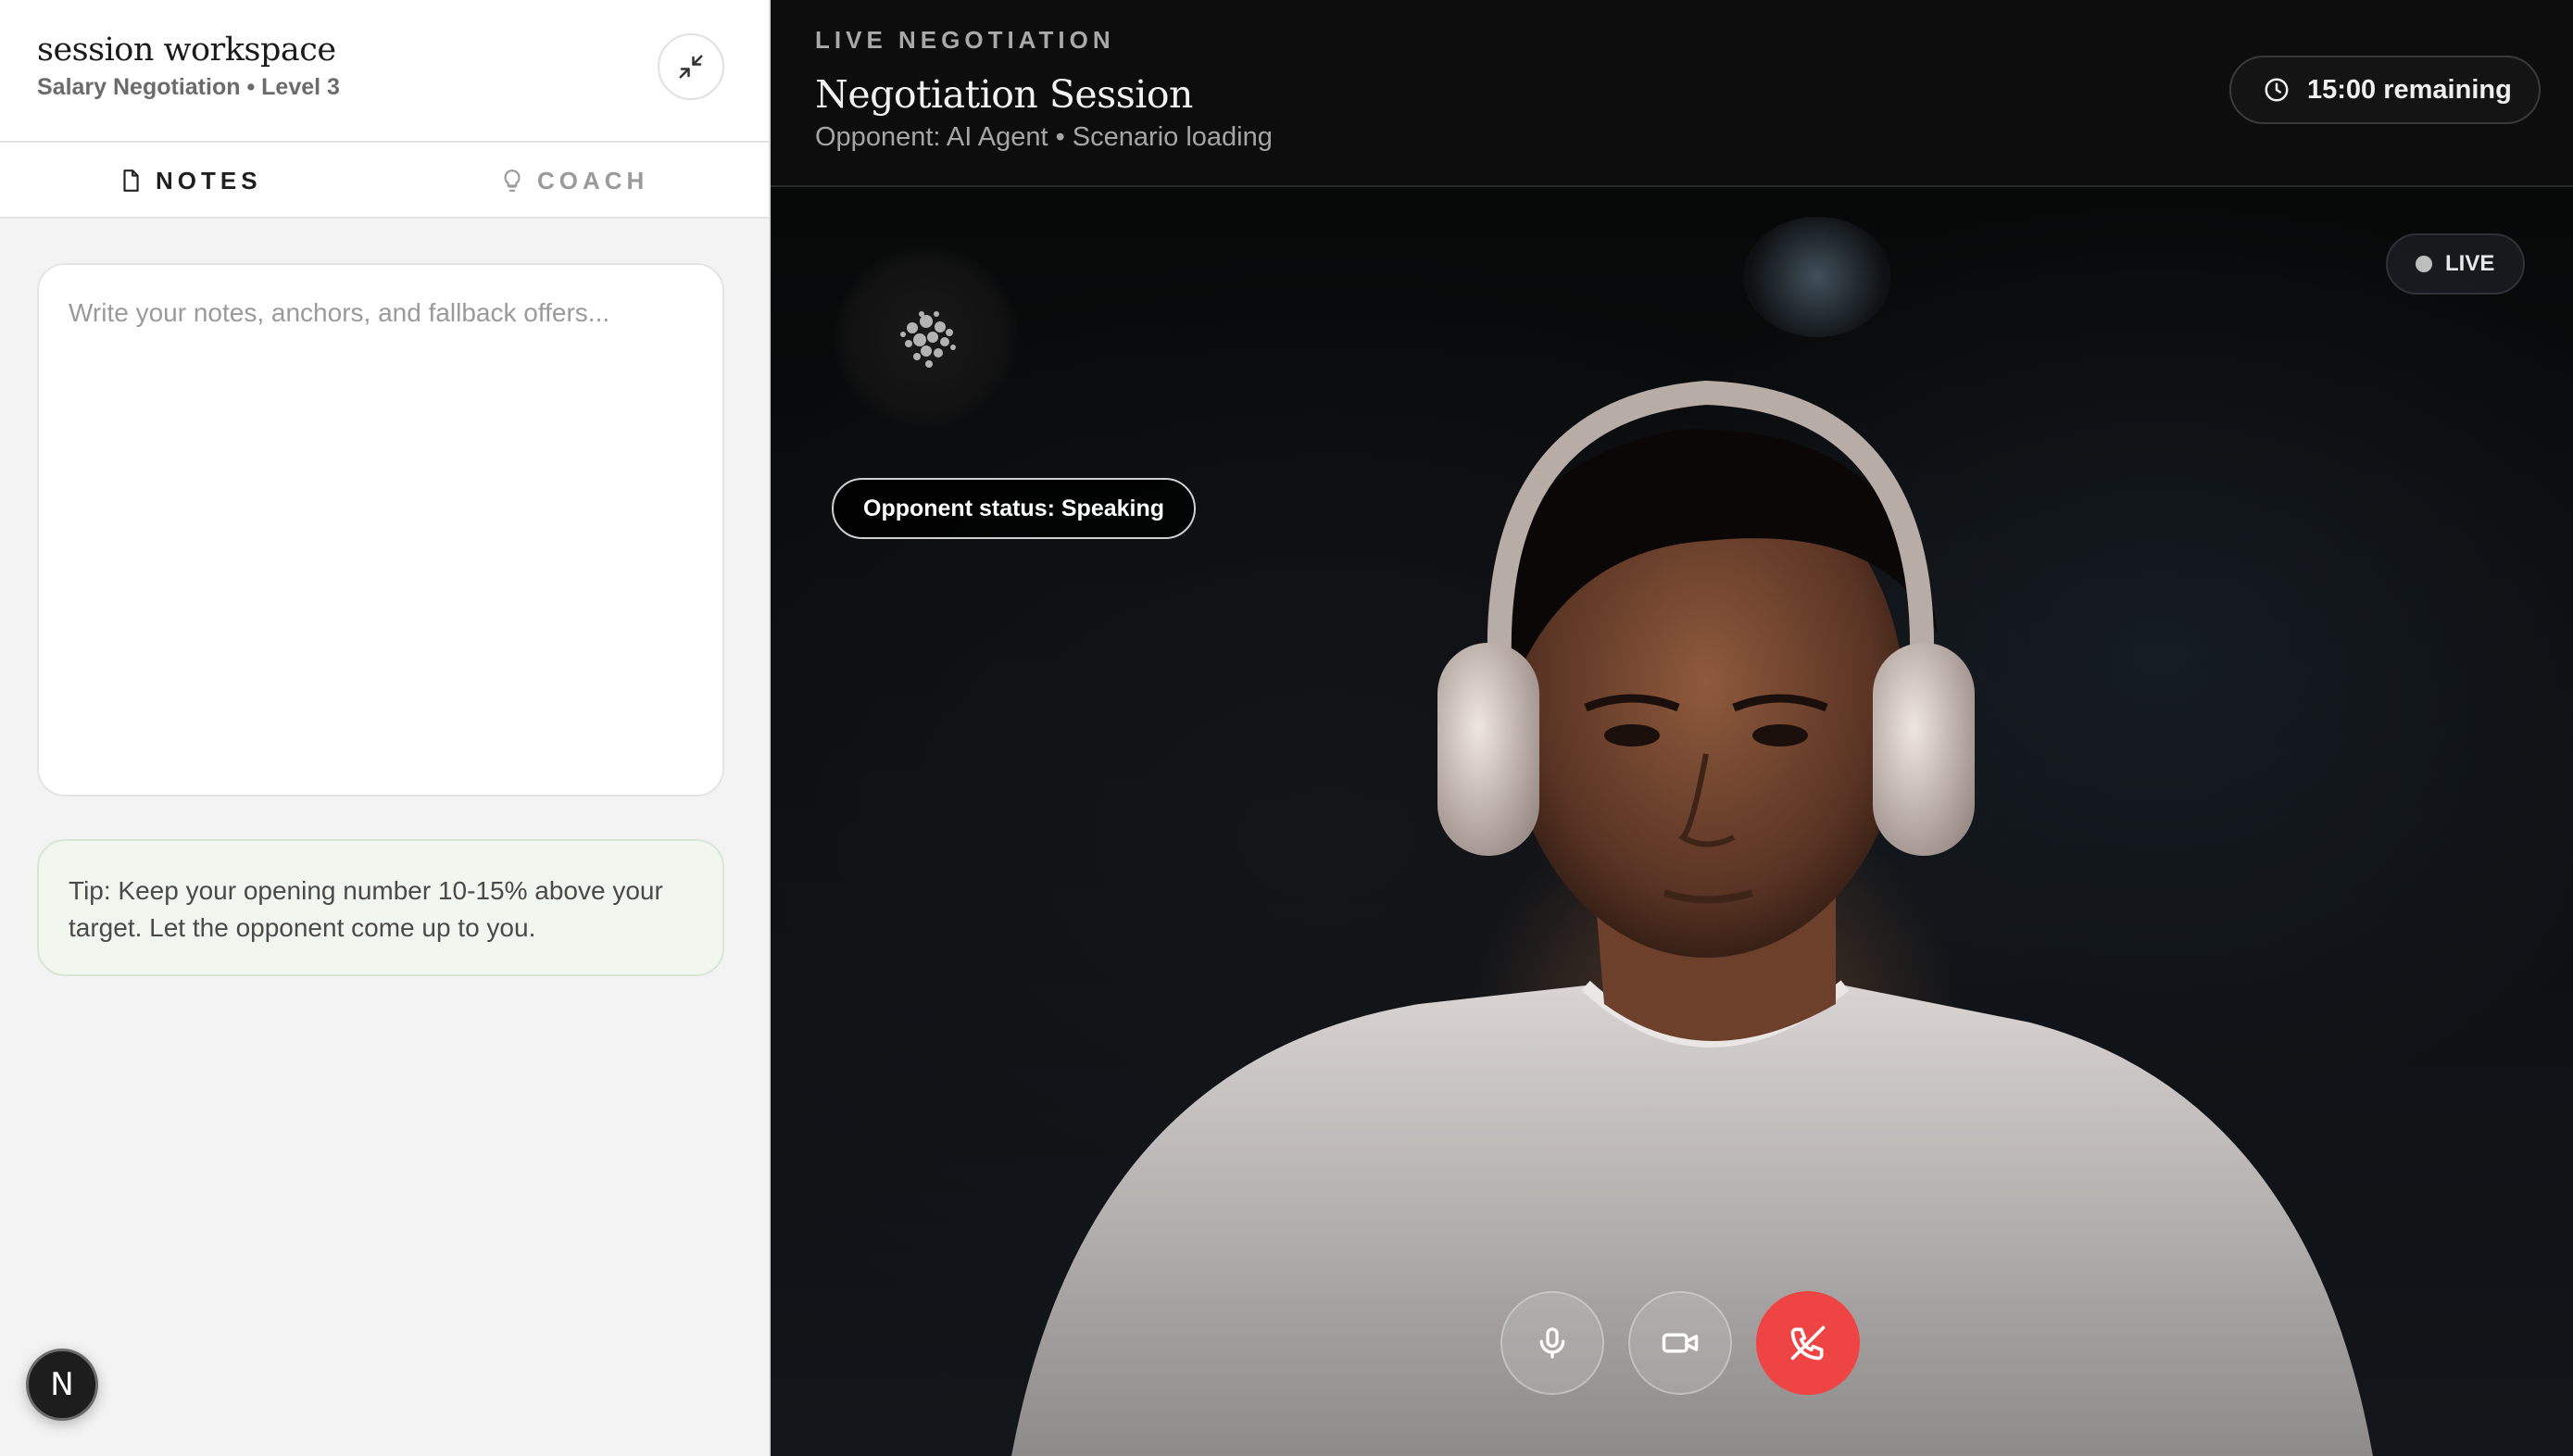 Image resolution: width=2573 pixels, height=1456 pixels. Describe the element at coordinates (131, 180) in the screenshot. I see `document-icon` at that location.